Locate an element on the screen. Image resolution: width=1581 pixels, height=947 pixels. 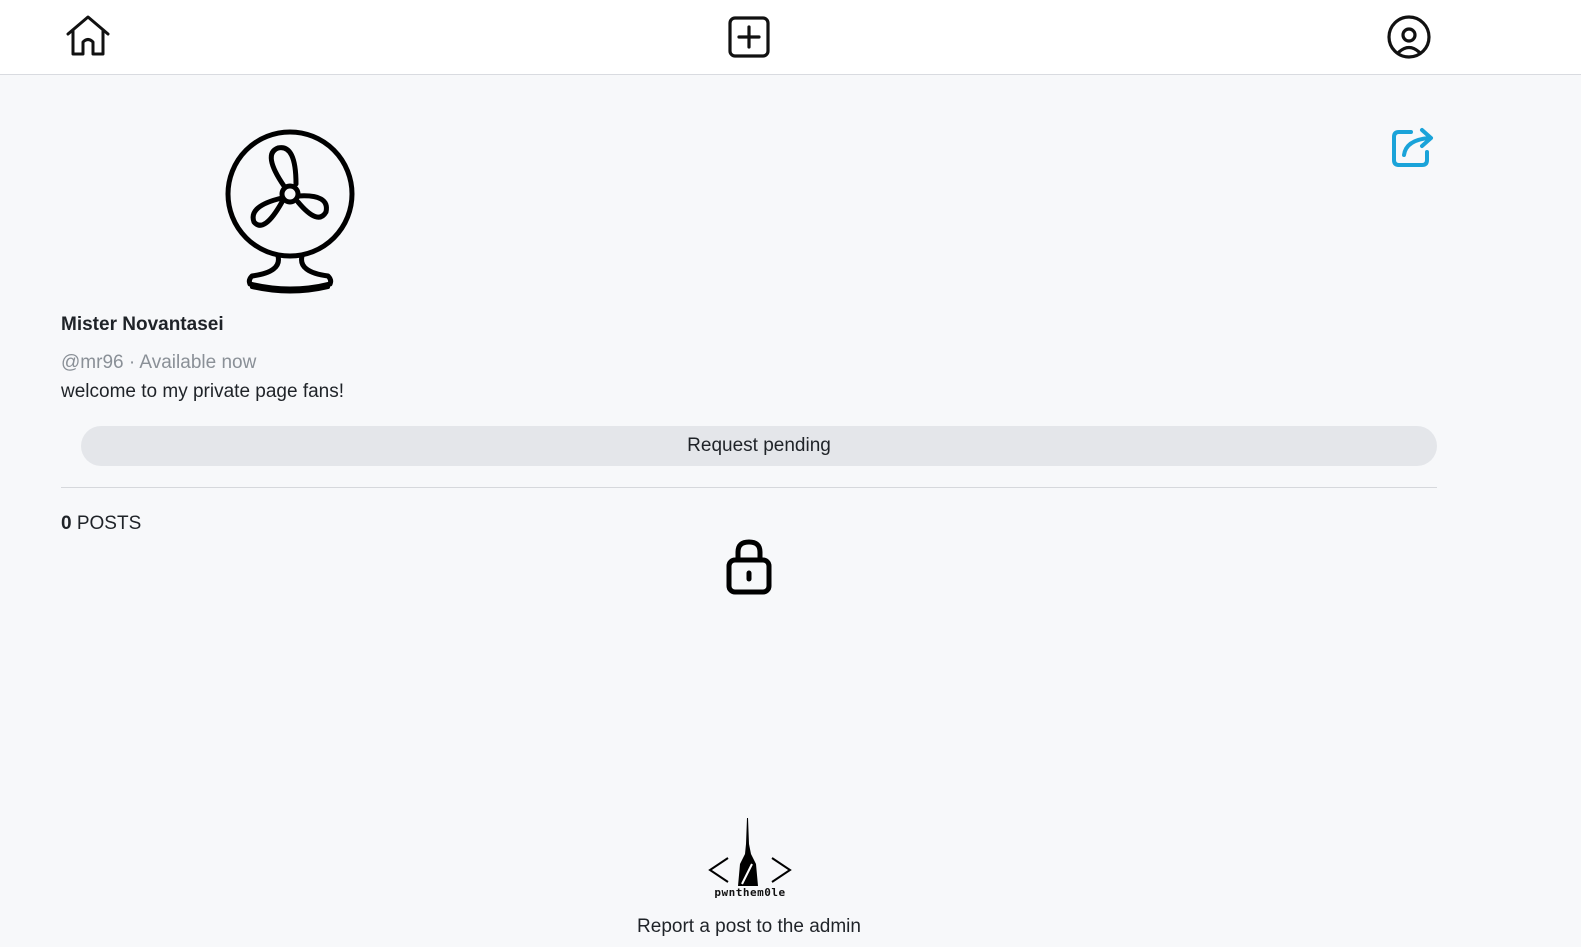
profile-display-name: Mister Novantasei is located at coordinates (142, 324).